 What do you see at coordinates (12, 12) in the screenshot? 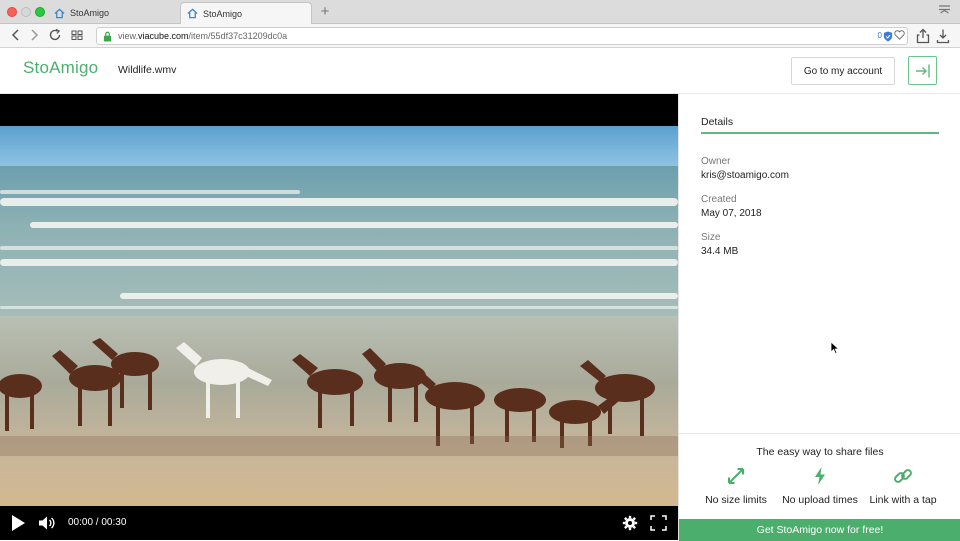
I see `window-close-button` at bounding box center [12, 12].